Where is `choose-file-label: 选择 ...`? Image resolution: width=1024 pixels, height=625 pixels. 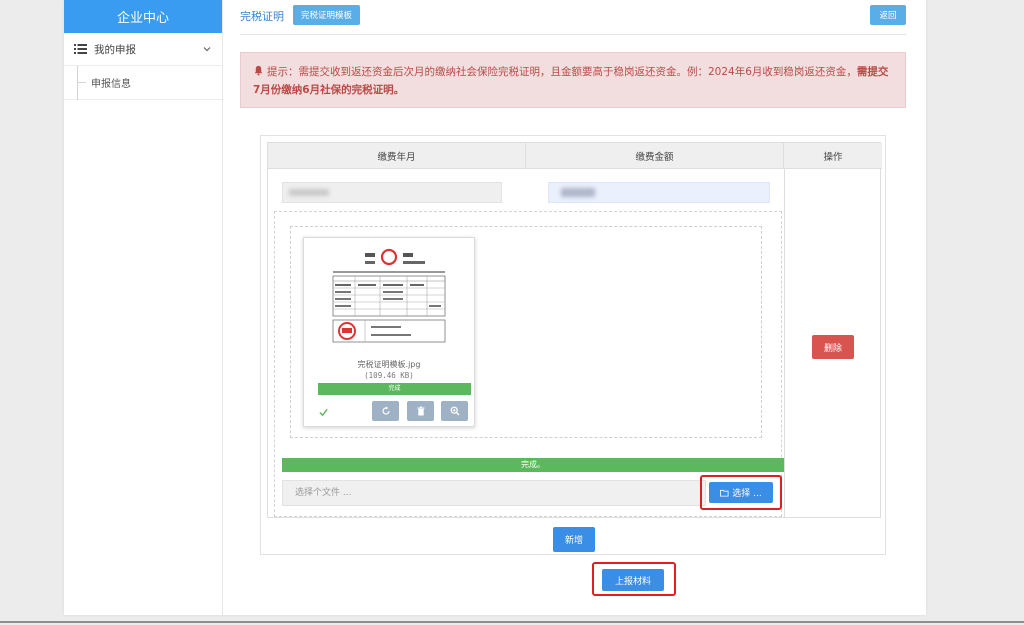
choose-file-label: 选择 ... is located at coordinates (747, 494).